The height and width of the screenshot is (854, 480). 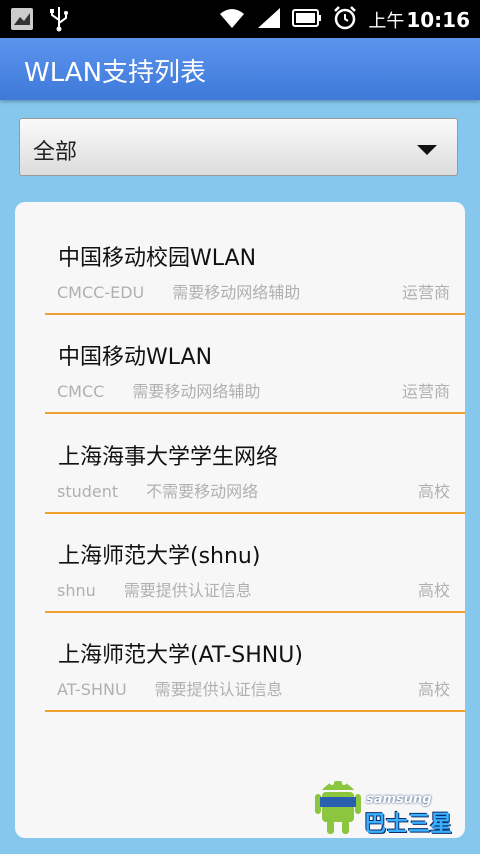 What do you see at coordinates (81, 391) in the screenshot?
I see `network-ssid: CMCC` at bounding box center [81, 391].